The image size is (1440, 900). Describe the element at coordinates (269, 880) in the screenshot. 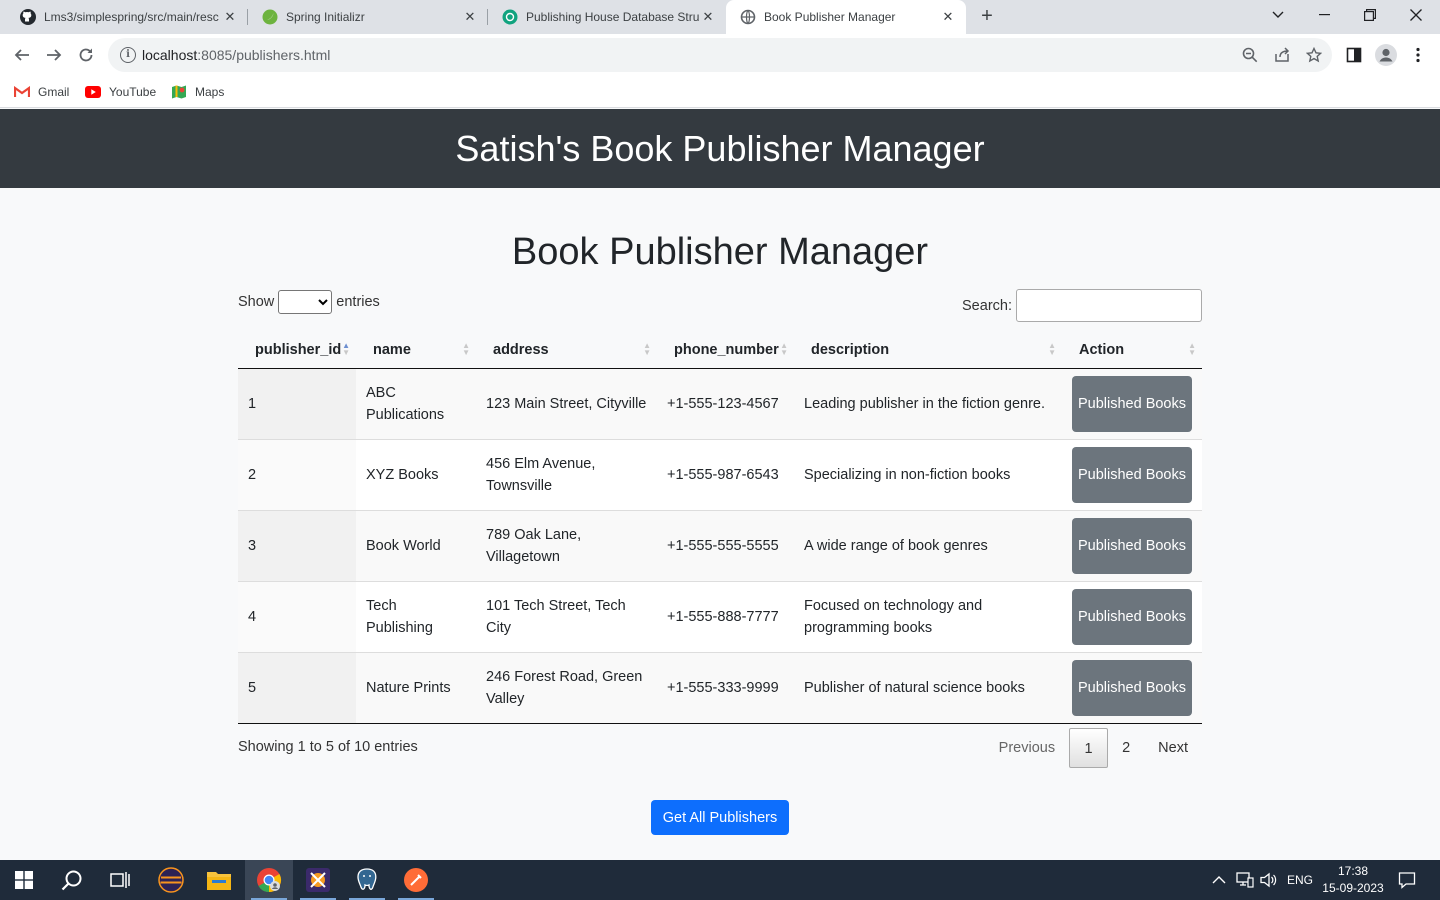

I see `chrome-icon` at that location.